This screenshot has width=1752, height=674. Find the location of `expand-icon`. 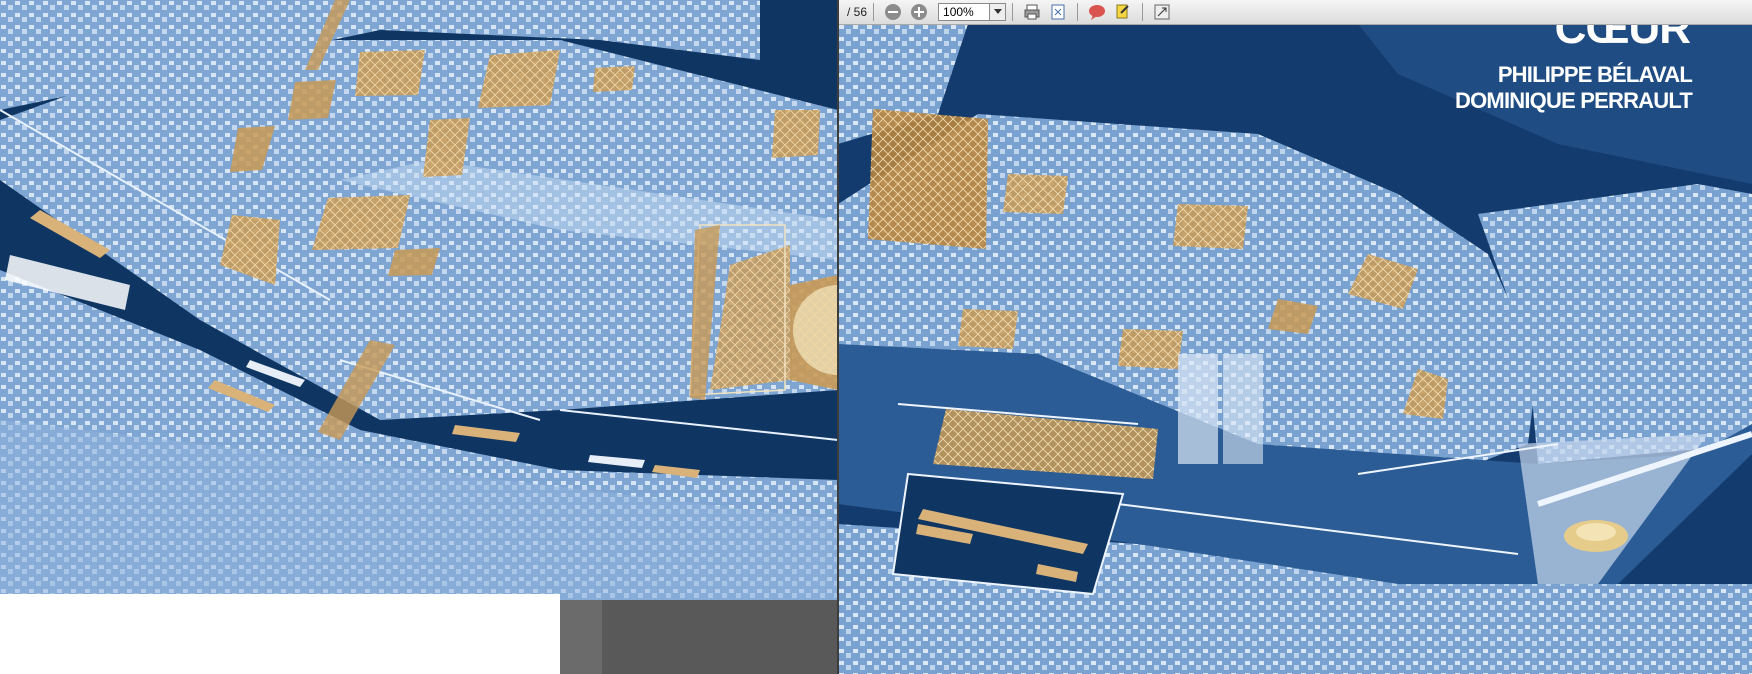

expand-icon is located at coordinates (1162, 12).